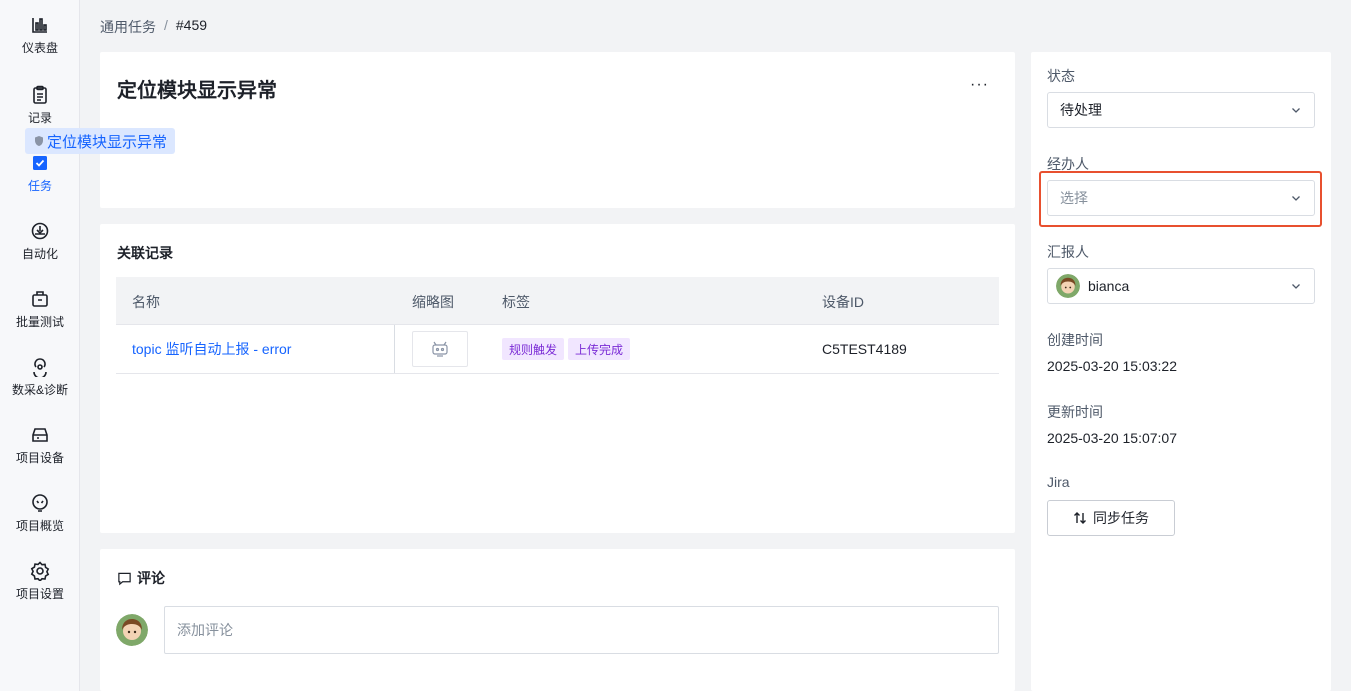 Image resolution: width=1351 pixels, height=691 pixels. I want to click on breadcrumb: 通用任务 / #459, so click(153, 27).